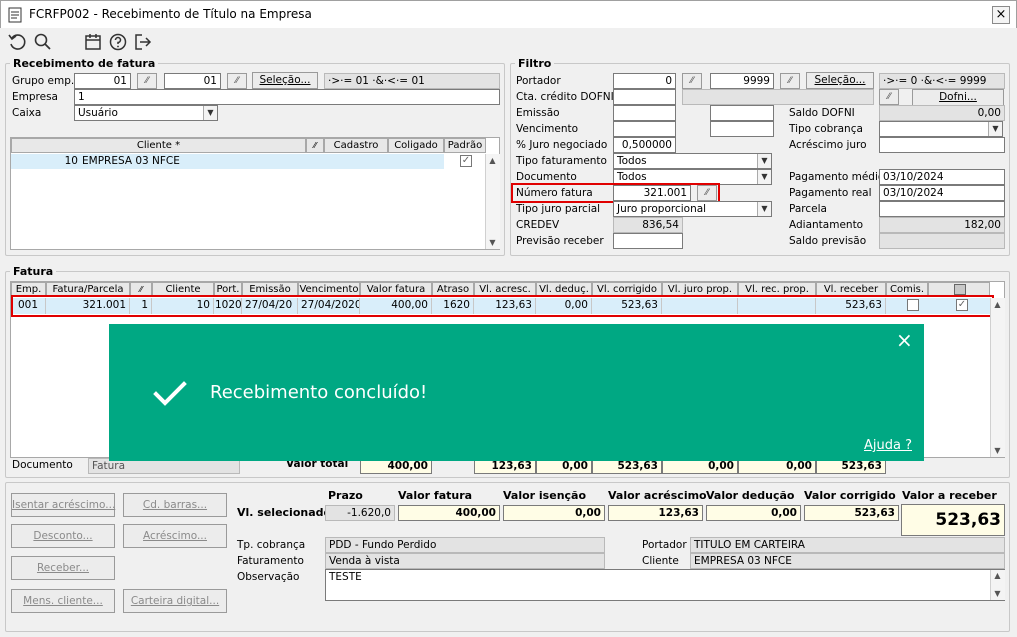 The width and height of the screenshot is (1017, 637). What do you see at coordinates (847, 545) in the screenshot?
I see `portador-info-field: TITULO EM CARTEIRA` at bounding box center [847, 545].